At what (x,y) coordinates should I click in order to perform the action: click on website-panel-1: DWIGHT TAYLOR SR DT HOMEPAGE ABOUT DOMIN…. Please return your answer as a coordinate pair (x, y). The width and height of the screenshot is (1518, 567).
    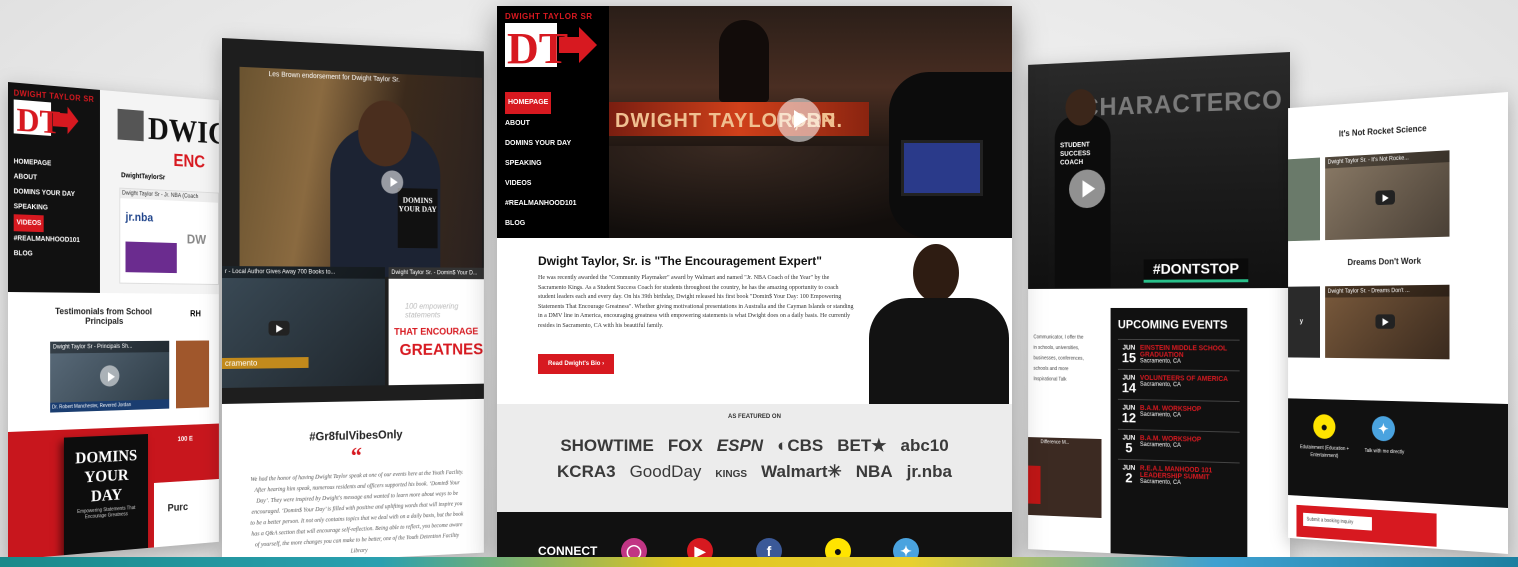
    Looking at the image, I should click on (113, 321).